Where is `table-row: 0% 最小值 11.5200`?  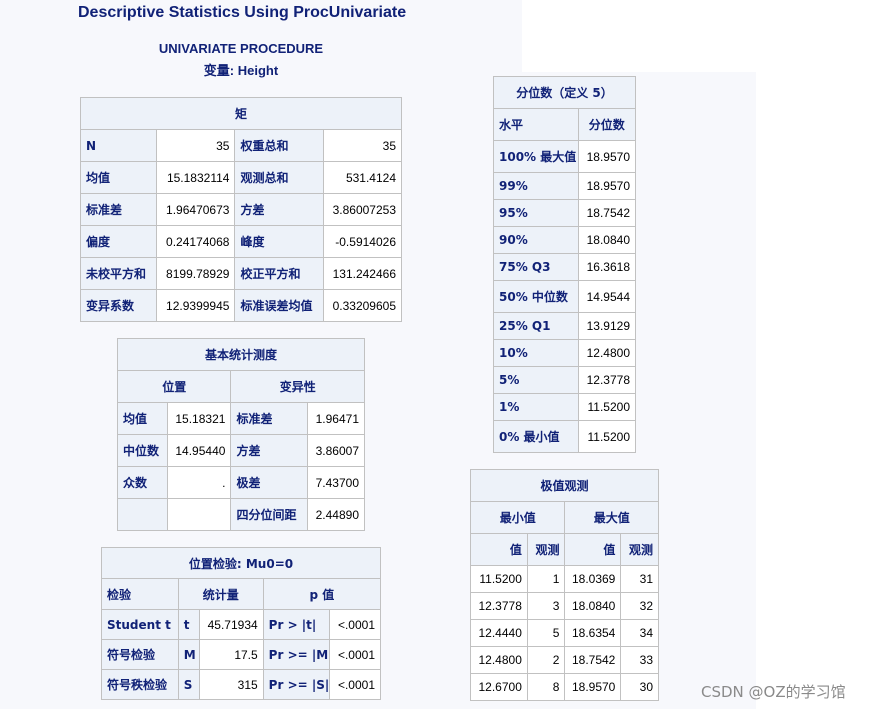 table-row: 0% 最小值 11.5200 is located at coordinates (565, 436).